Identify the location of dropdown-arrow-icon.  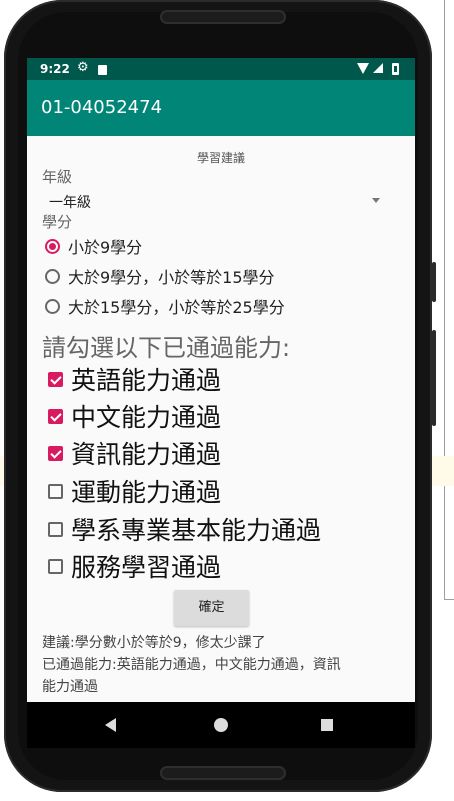
(376, 200).